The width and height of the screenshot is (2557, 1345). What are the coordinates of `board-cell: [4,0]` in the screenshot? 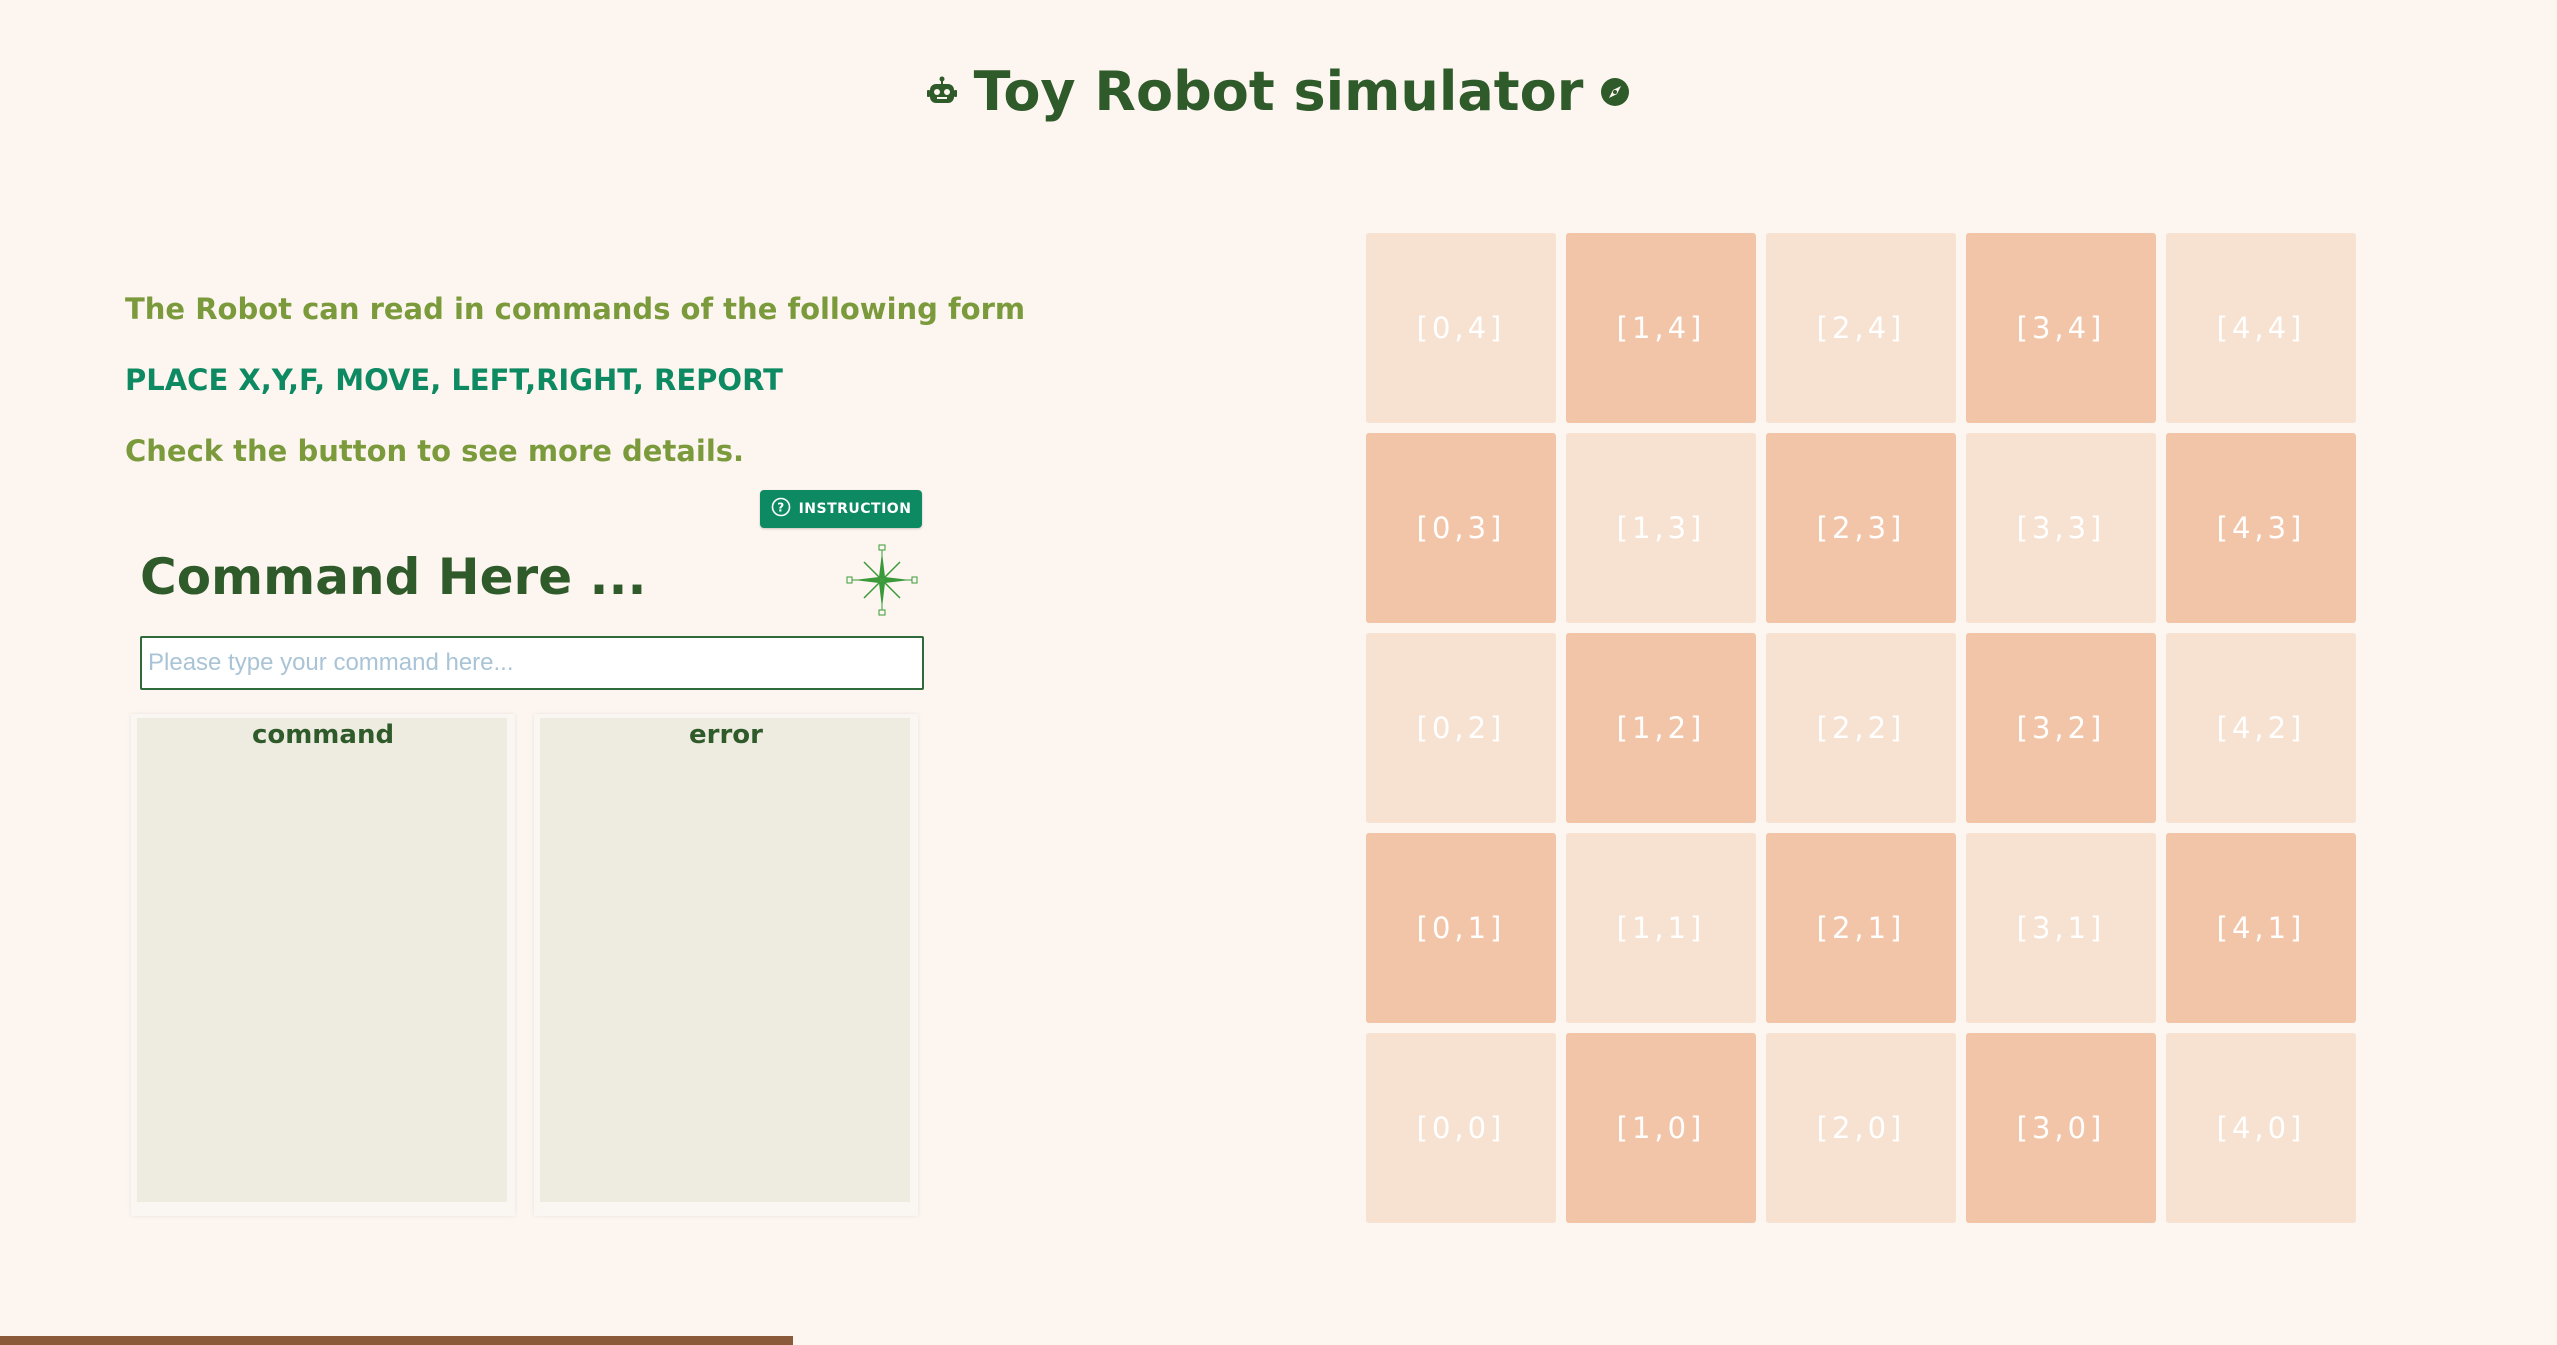 It's located at (2261, 1128).